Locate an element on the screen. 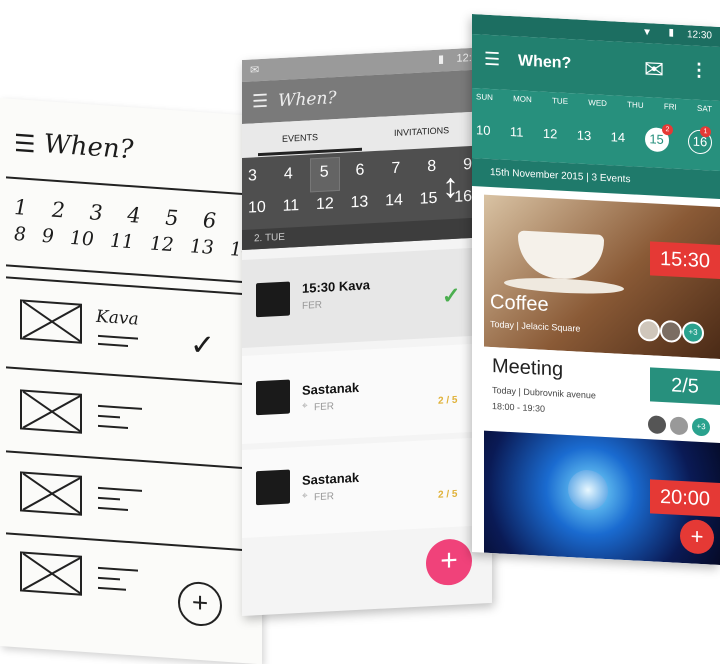 This screenshot has height=664, width=720. coffee-cup-image is located at coordinates (561, 255).